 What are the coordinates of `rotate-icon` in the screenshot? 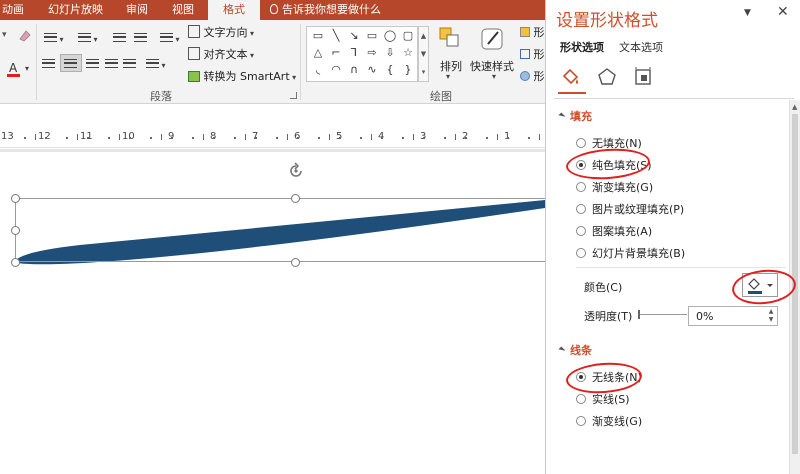 It's located at (296, 171).